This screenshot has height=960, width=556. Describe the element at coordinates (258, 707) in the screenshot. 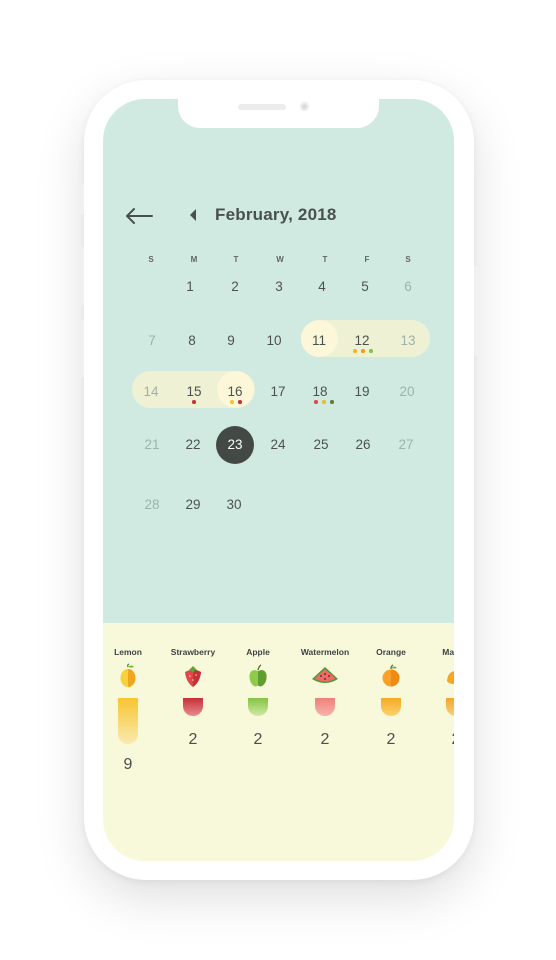

I see `apple-fill-bar` at that location.